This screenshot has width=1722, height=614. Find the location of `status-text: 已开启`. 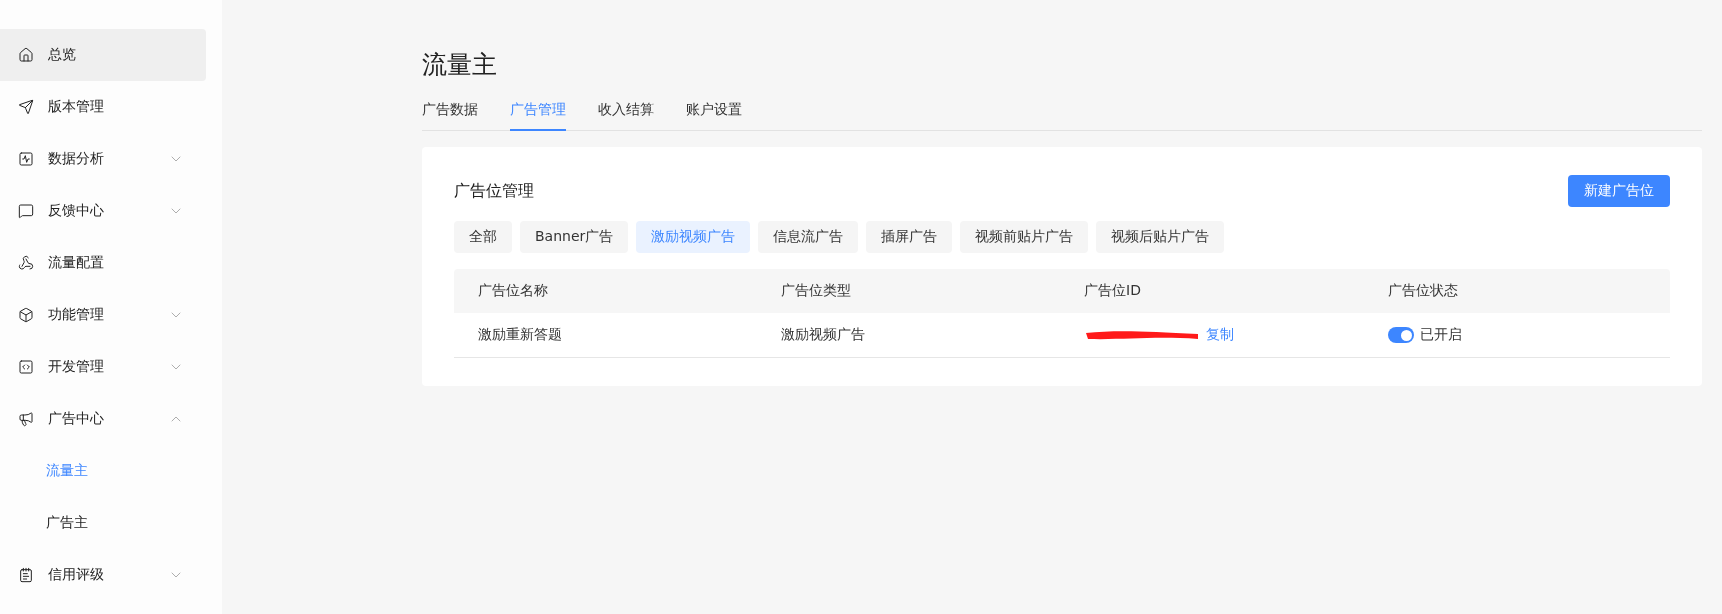

status-text: 已开启 is located at coordinates (1441, 335).